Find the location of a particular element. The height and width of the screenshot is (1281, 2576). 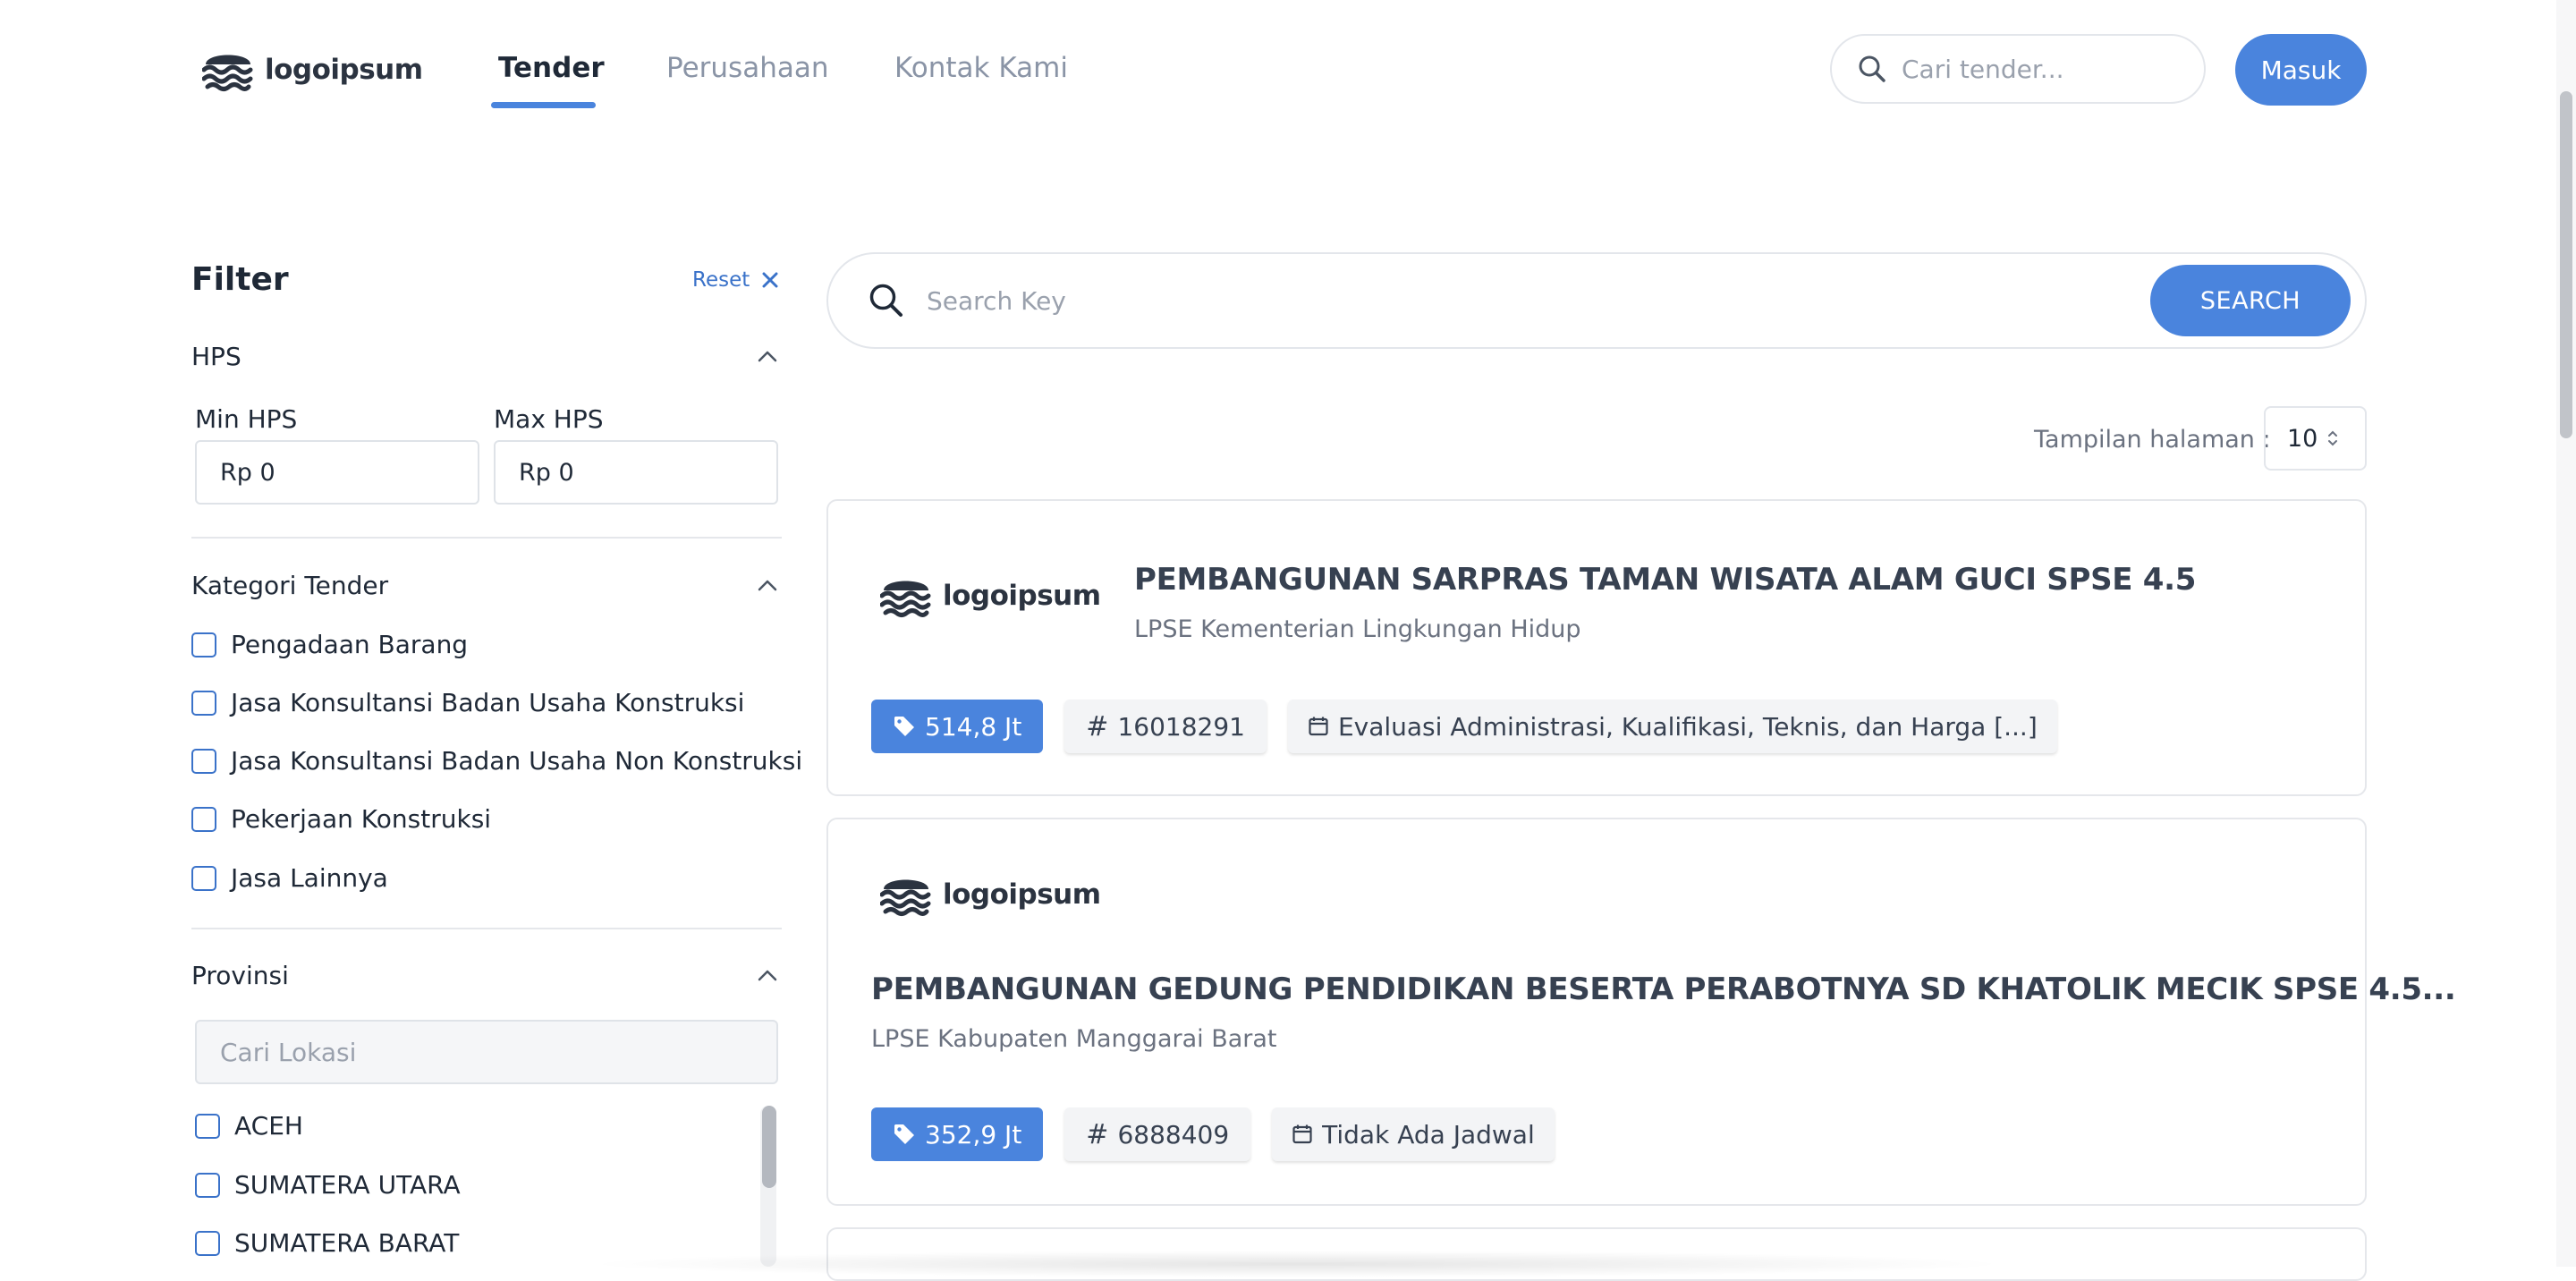

stage-tag: Tidak Ada Jadwal is located at coordinates (1413, 1134).